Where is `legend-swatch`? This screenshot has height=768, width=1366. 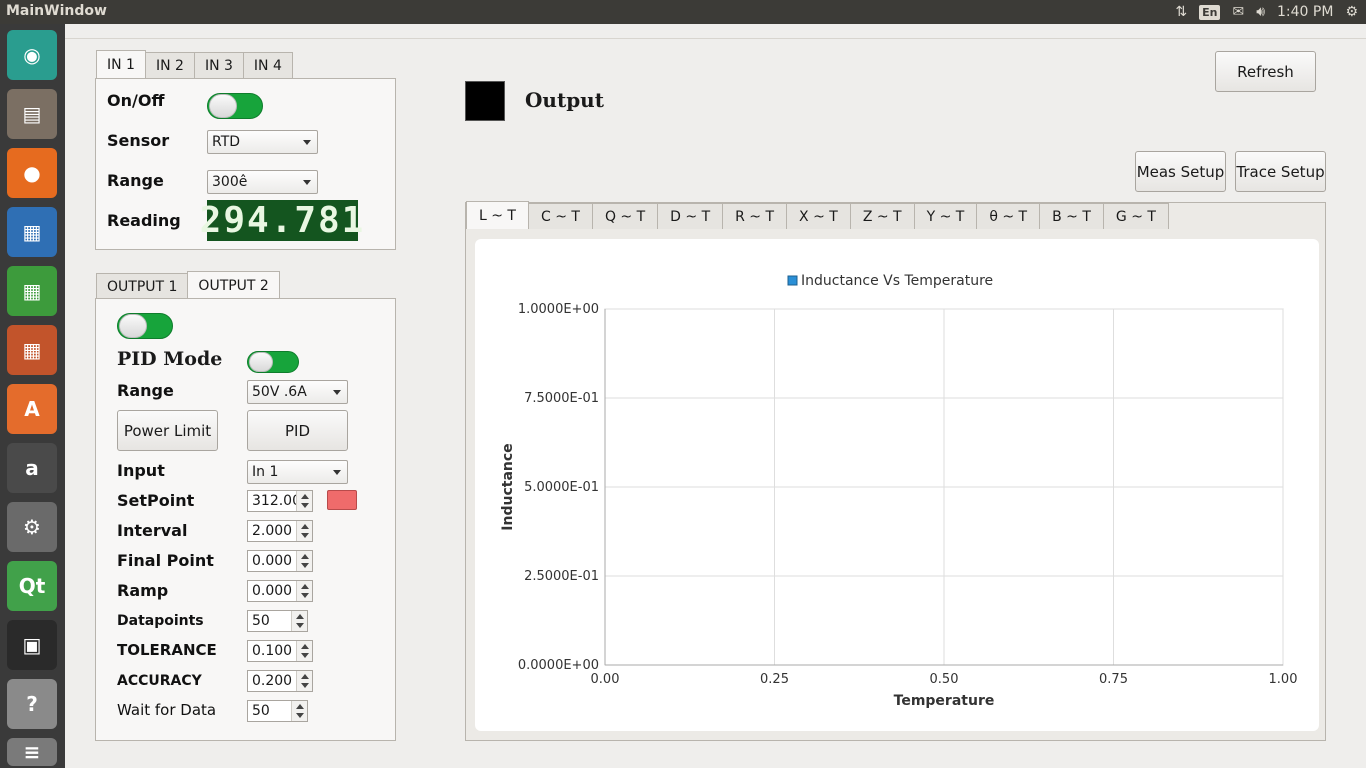 legend-swatch is located at coordinates (792, 280).